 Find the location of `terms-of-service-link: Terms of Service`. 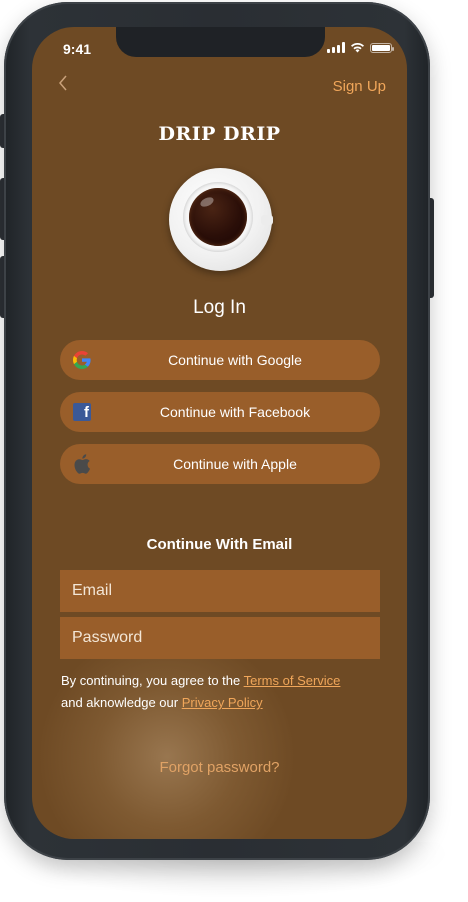

terms-of-service-link: Terms of Service is located at coordinates (292, 680).